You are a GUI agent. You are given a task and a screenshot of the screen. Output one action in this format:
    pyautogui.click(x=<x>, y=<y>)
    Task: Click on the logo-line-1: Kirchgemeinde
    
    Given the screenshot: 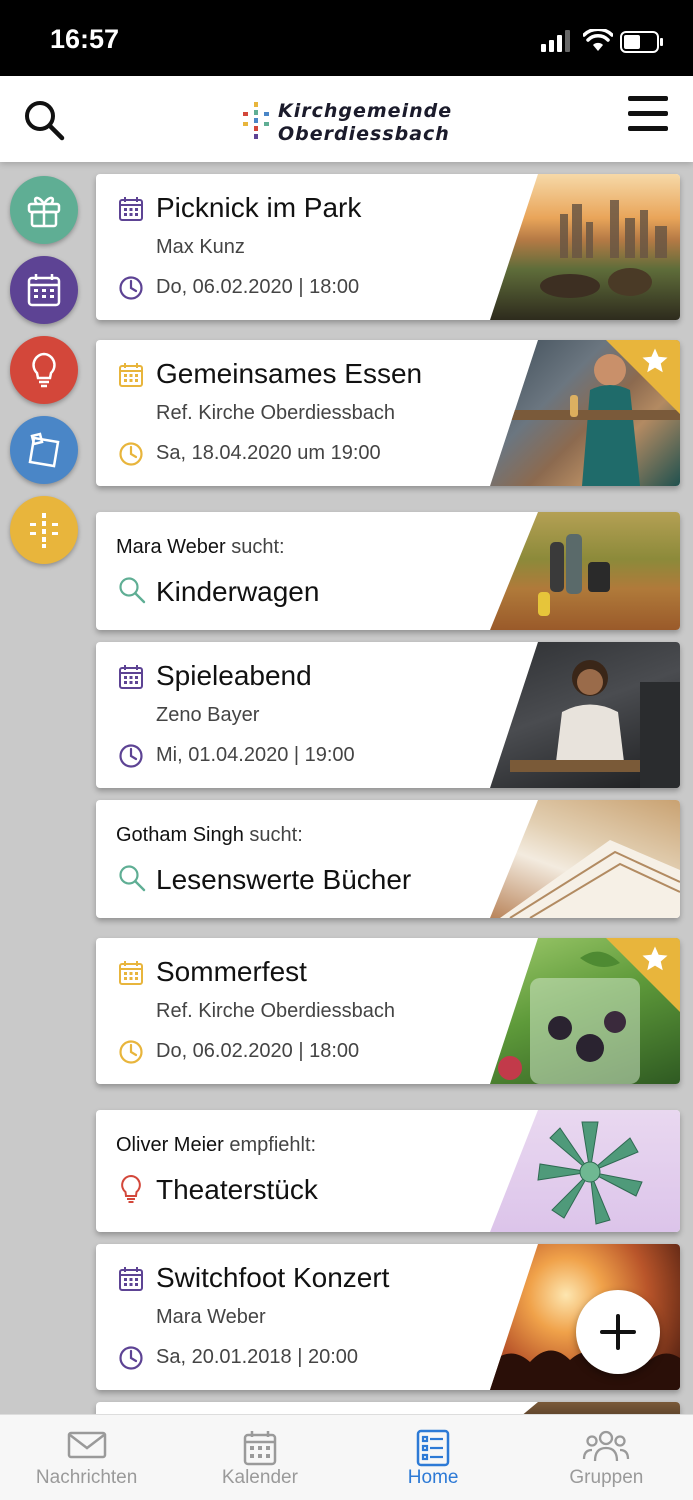 What is the action you would take?
    pyautogui.click(x=365, y=111)
    